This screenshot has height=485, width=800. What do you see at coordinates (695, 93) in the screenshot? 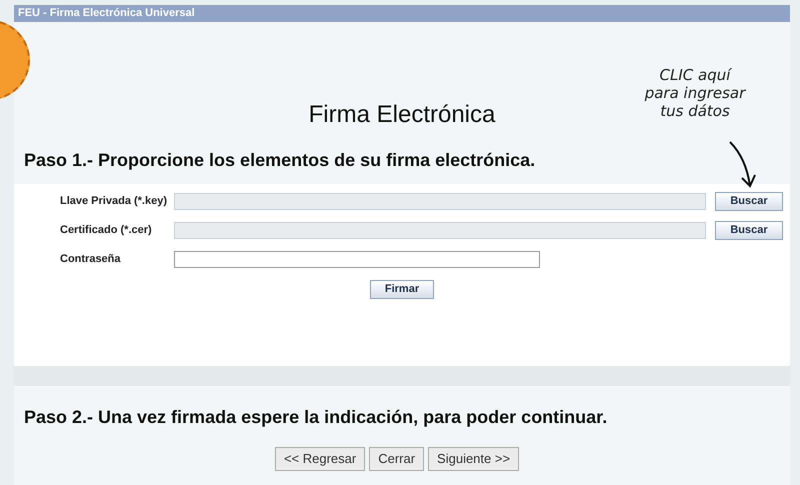
I see `handwritten-note: CLIC aquí para ingresar tus dátos` at bounding box center [695, 93].